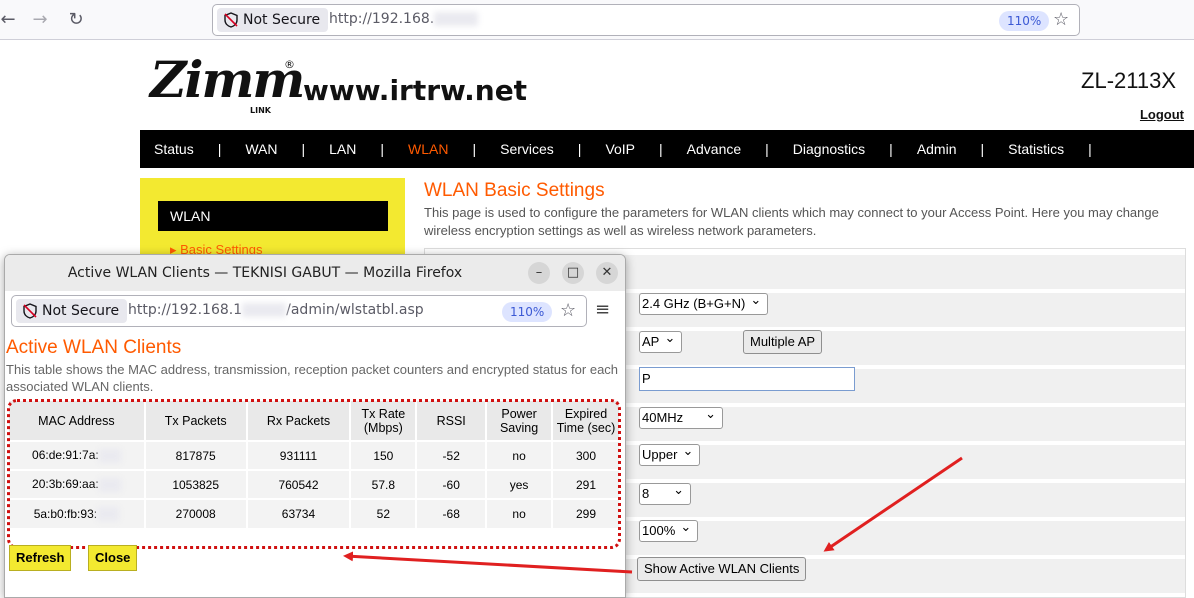 This screenshot has width=1194, height=598. I want to click on ssid-input: P, so click(747, 379).